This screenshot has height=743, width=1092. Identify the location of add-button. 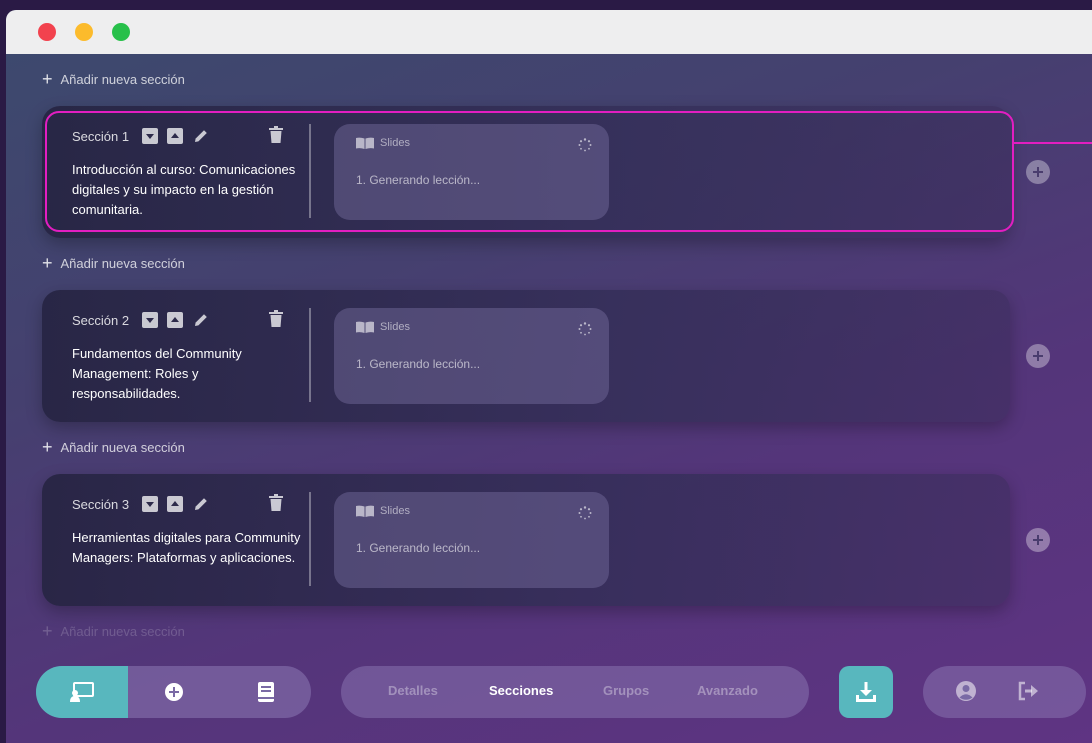
(174, 692).